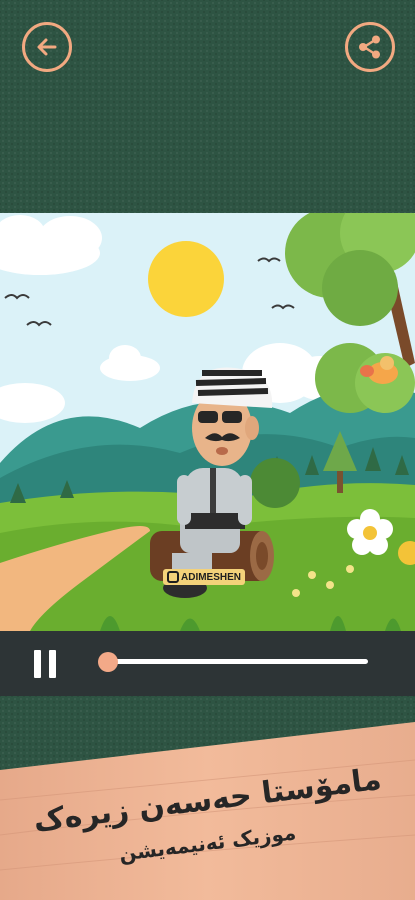 This screenshot has height=900, width=415. I want to click on instagram-icon, so click(173, 577).